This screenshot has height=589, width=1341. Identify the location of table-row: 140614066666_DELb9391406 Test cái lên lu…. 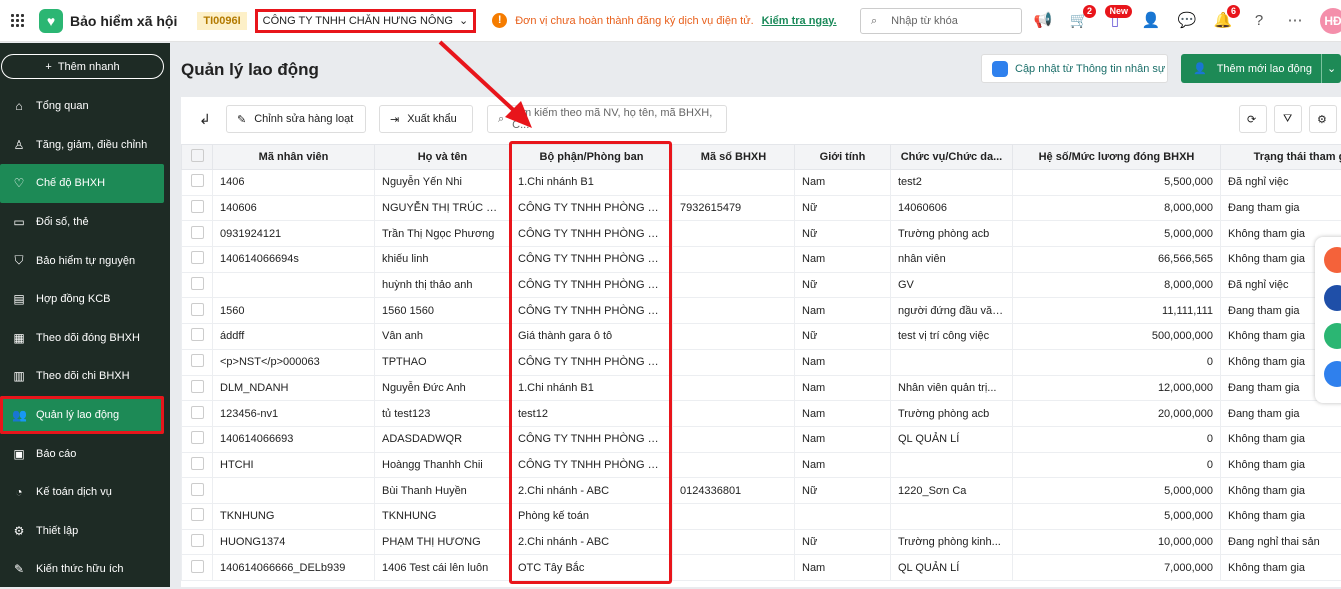
(761, 568).